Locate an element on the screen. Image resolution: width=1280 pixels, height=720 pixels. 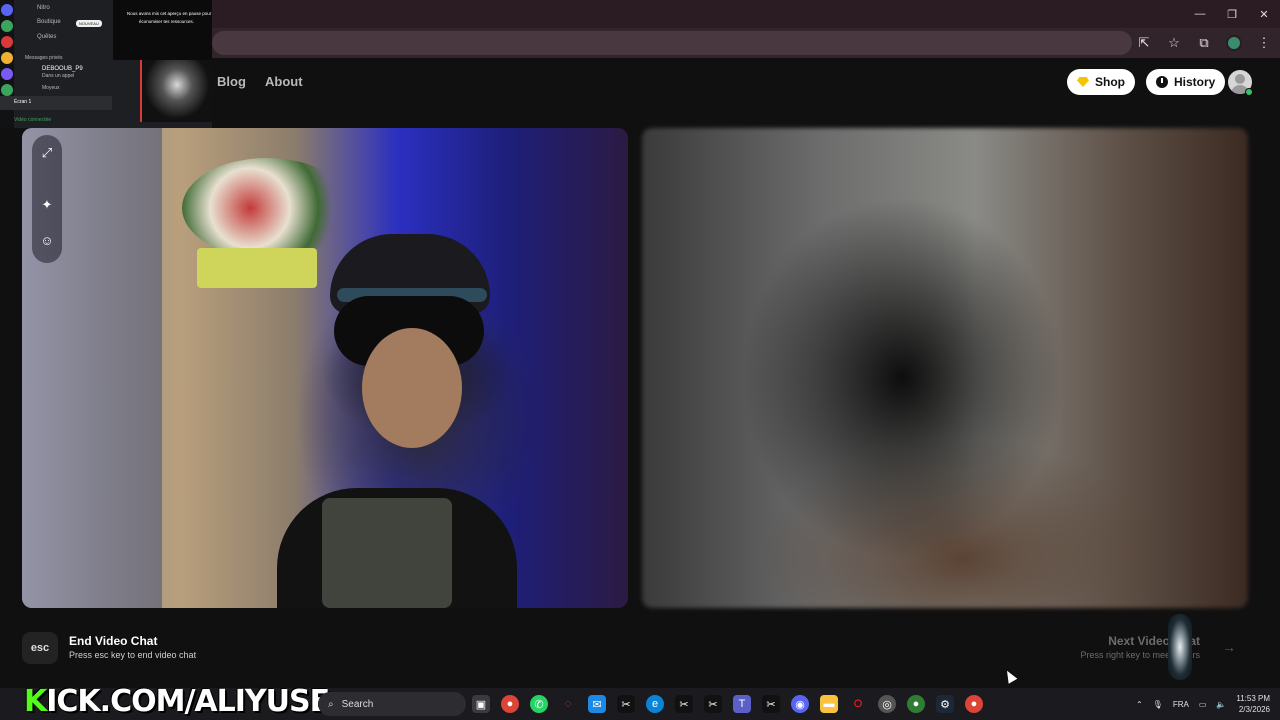
discord-boutique: Boutique is located at coordinates (49, 22).